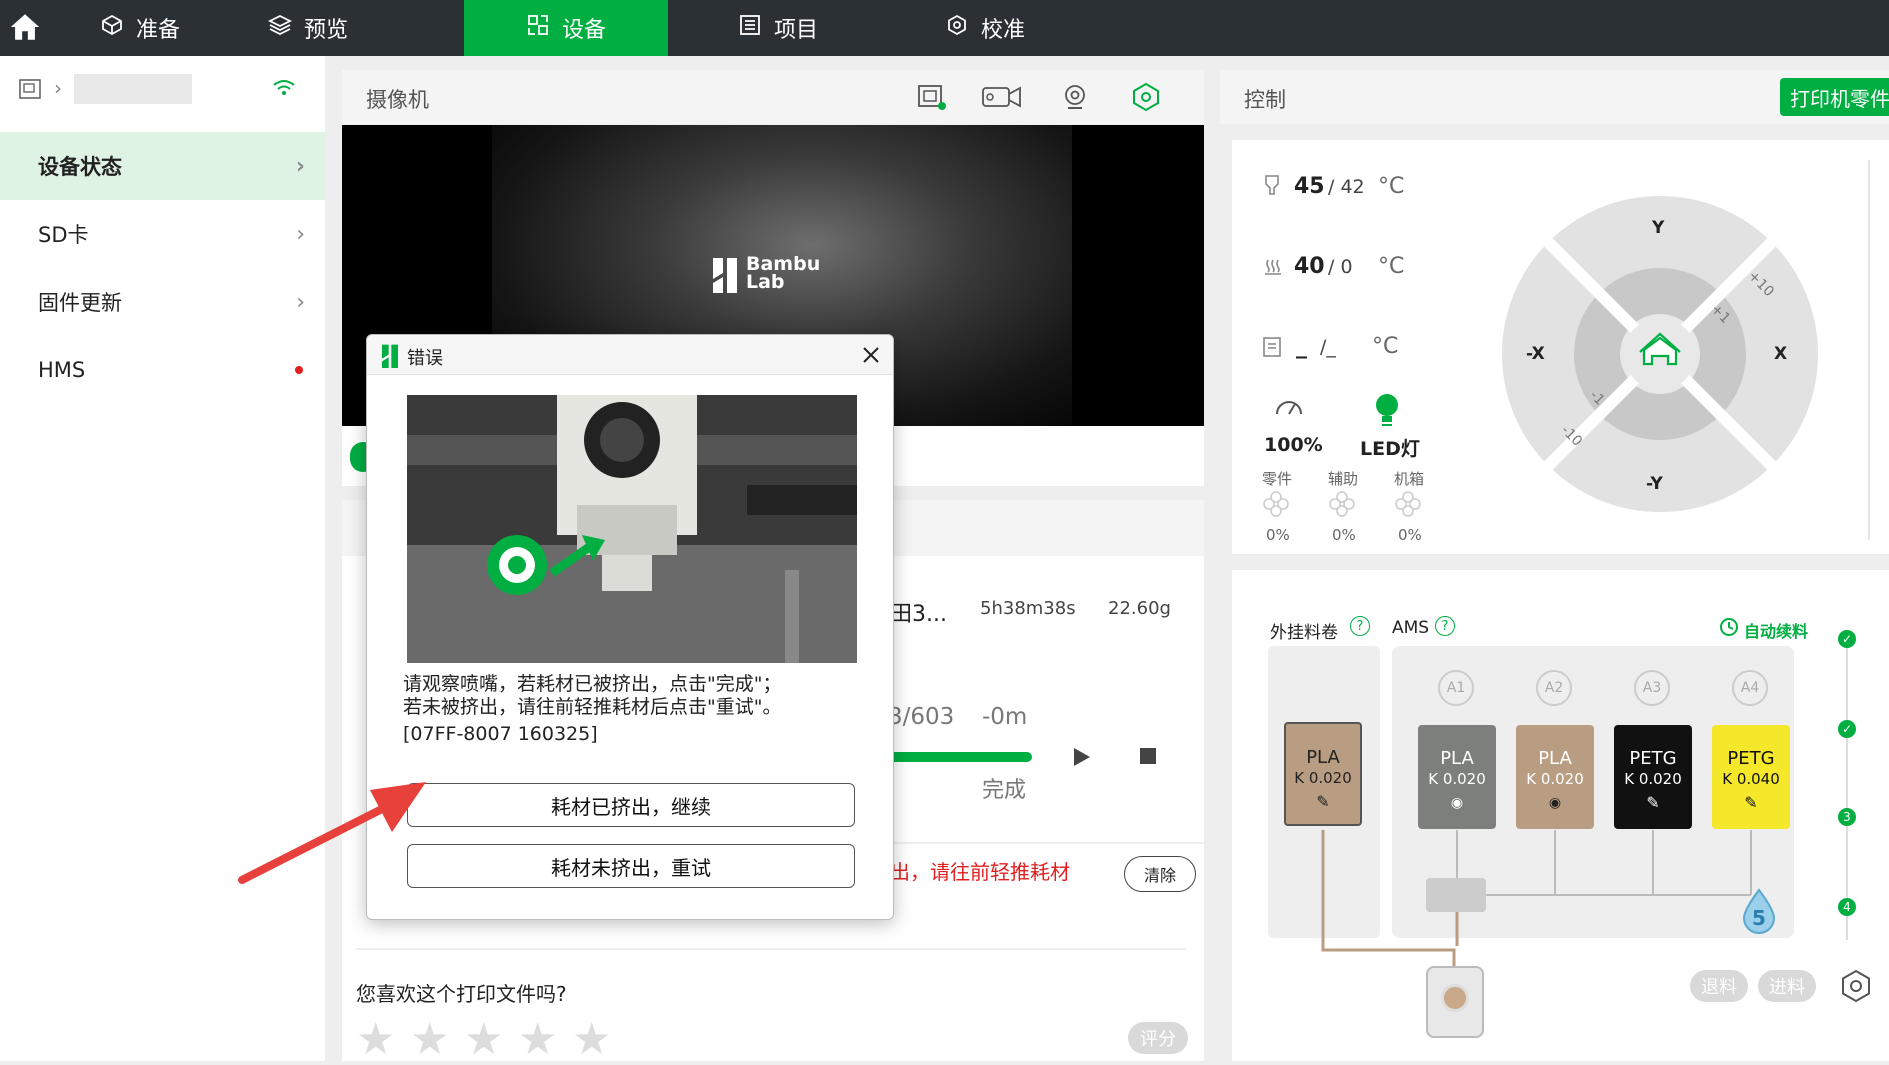 Image resolution: width=1889 pixels, height=1065 pixels. Describe the element at coordinates (63, 235) in the screenshot. I see `sidebar-item-label: SD卡` at that location.